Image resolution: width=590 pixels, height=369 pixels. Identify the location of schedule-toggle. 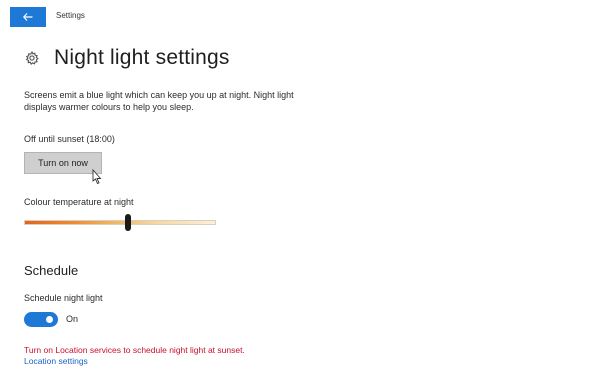
(41, 319).